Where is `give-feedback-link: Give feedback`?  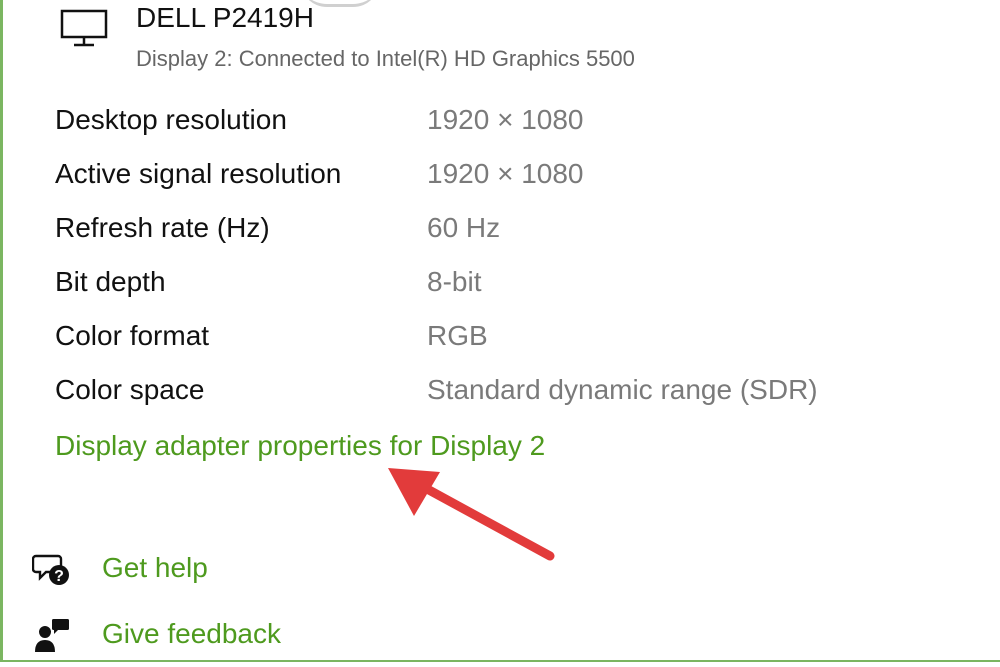 give-feedback-link: Give feedback is located at coordinates (232, 636).